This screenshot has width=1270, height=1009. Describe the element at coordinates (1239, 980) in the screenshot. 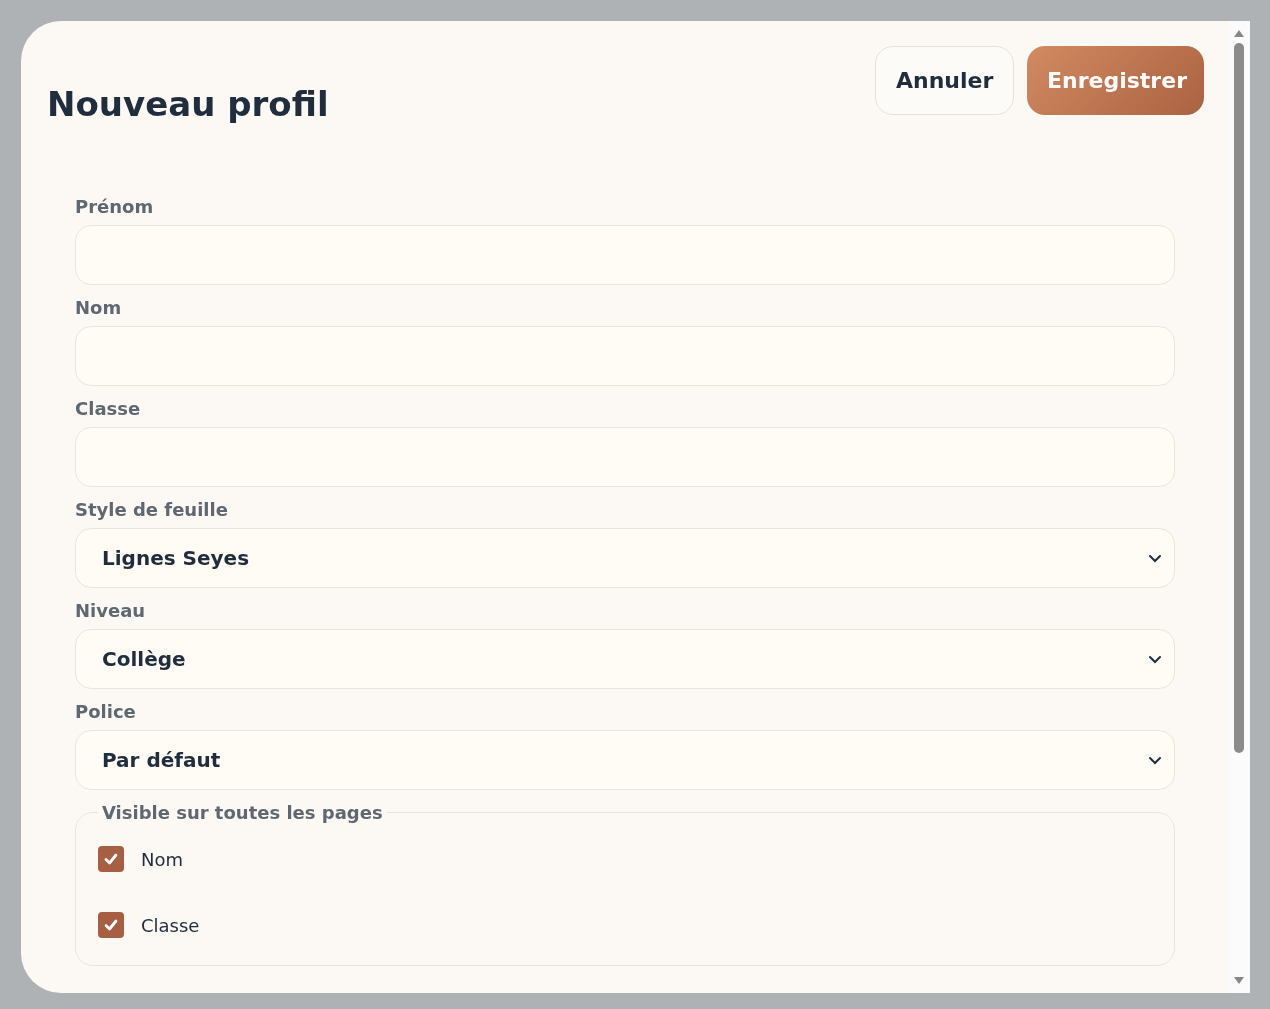

I see `scroll-down-icon` at that location.